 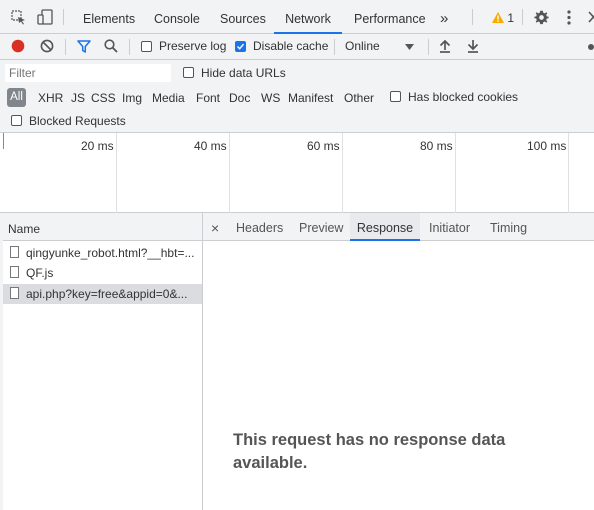 What do you see at coordinates (473, 47) in the screenshot?
I see `export-har-icon` at bounding box center [473, 47].